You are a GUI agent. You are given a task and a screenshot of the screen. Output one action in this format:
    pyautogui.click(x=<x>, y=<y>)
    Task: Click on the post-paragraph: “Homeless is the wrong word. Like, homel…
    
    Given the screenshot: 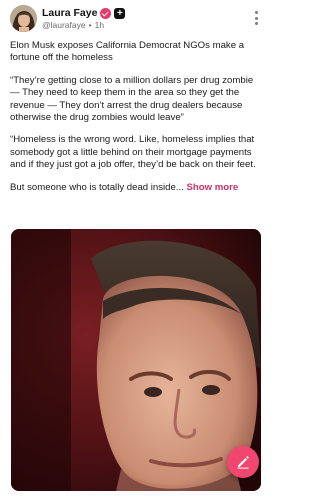 What is the action you would take?
    pyautogui.click(x=133, y=152)
    